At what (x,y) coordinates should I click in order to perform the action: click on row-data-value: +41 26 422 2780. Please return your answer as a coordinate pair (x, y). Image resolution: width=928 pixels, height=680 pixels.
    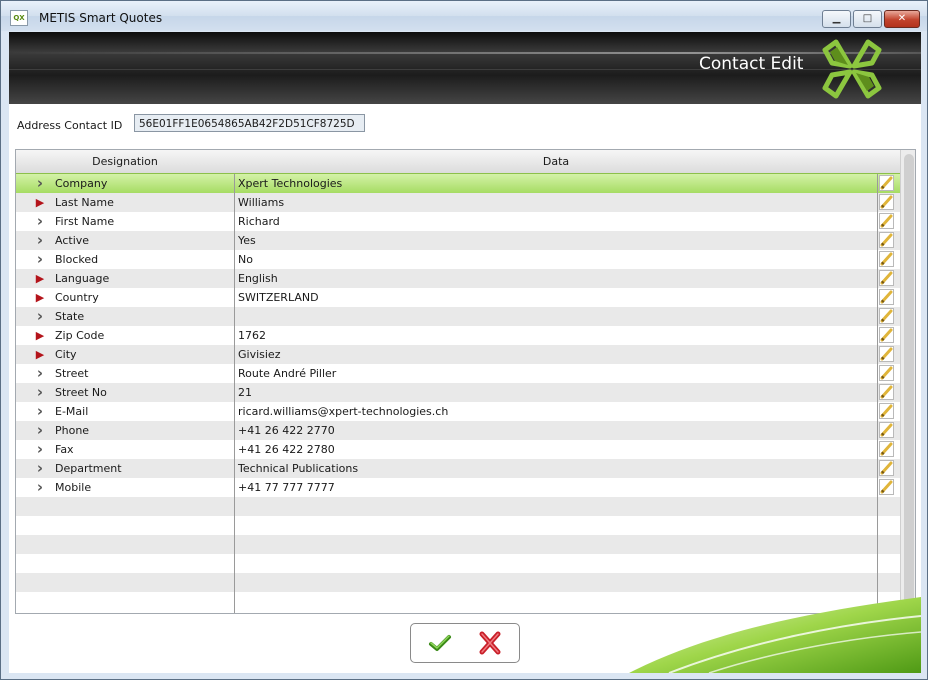
    Looking at the image, I should click on (286, 449).